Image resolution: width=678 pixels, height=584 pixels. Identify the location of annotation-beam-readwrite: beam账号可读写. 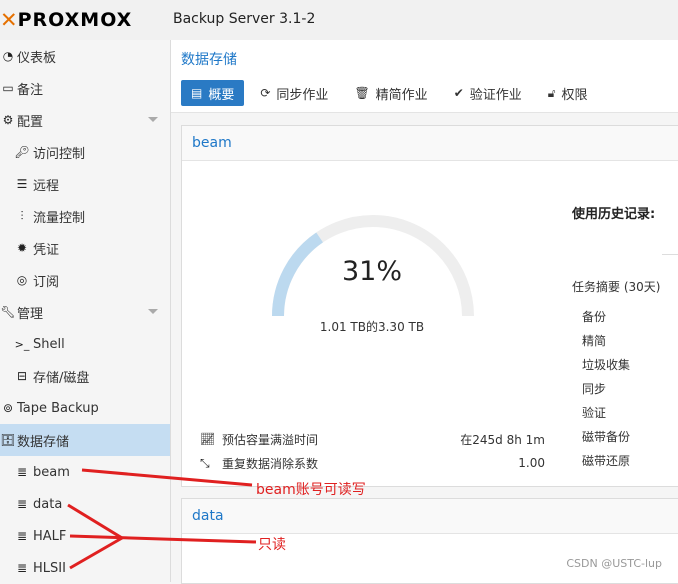
(311, 490).